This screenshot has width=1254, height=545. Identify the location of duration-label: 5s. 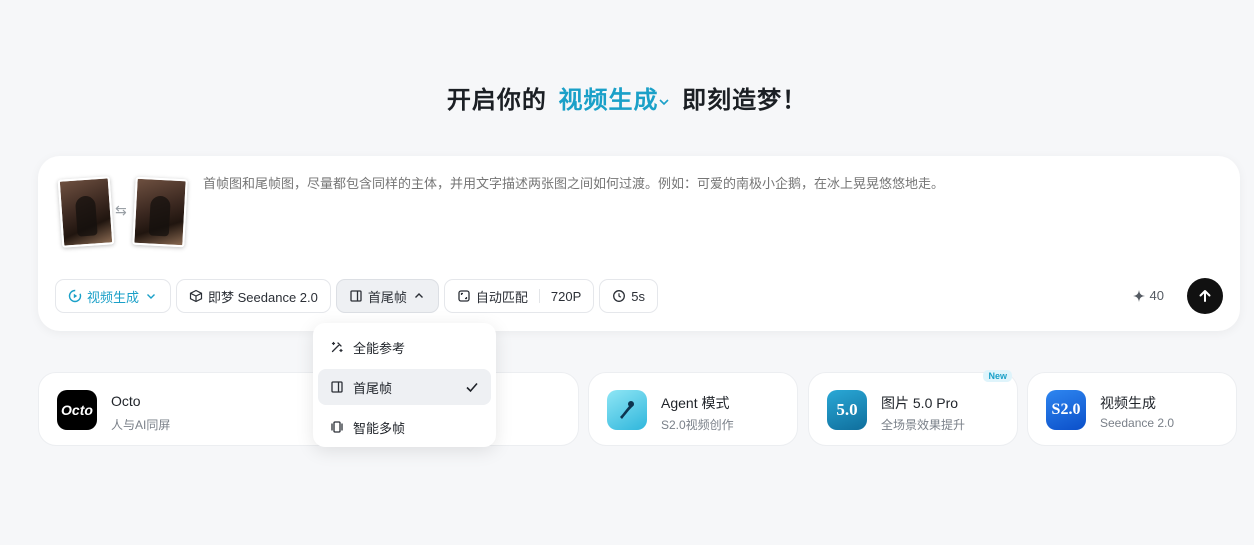
(638, 296).